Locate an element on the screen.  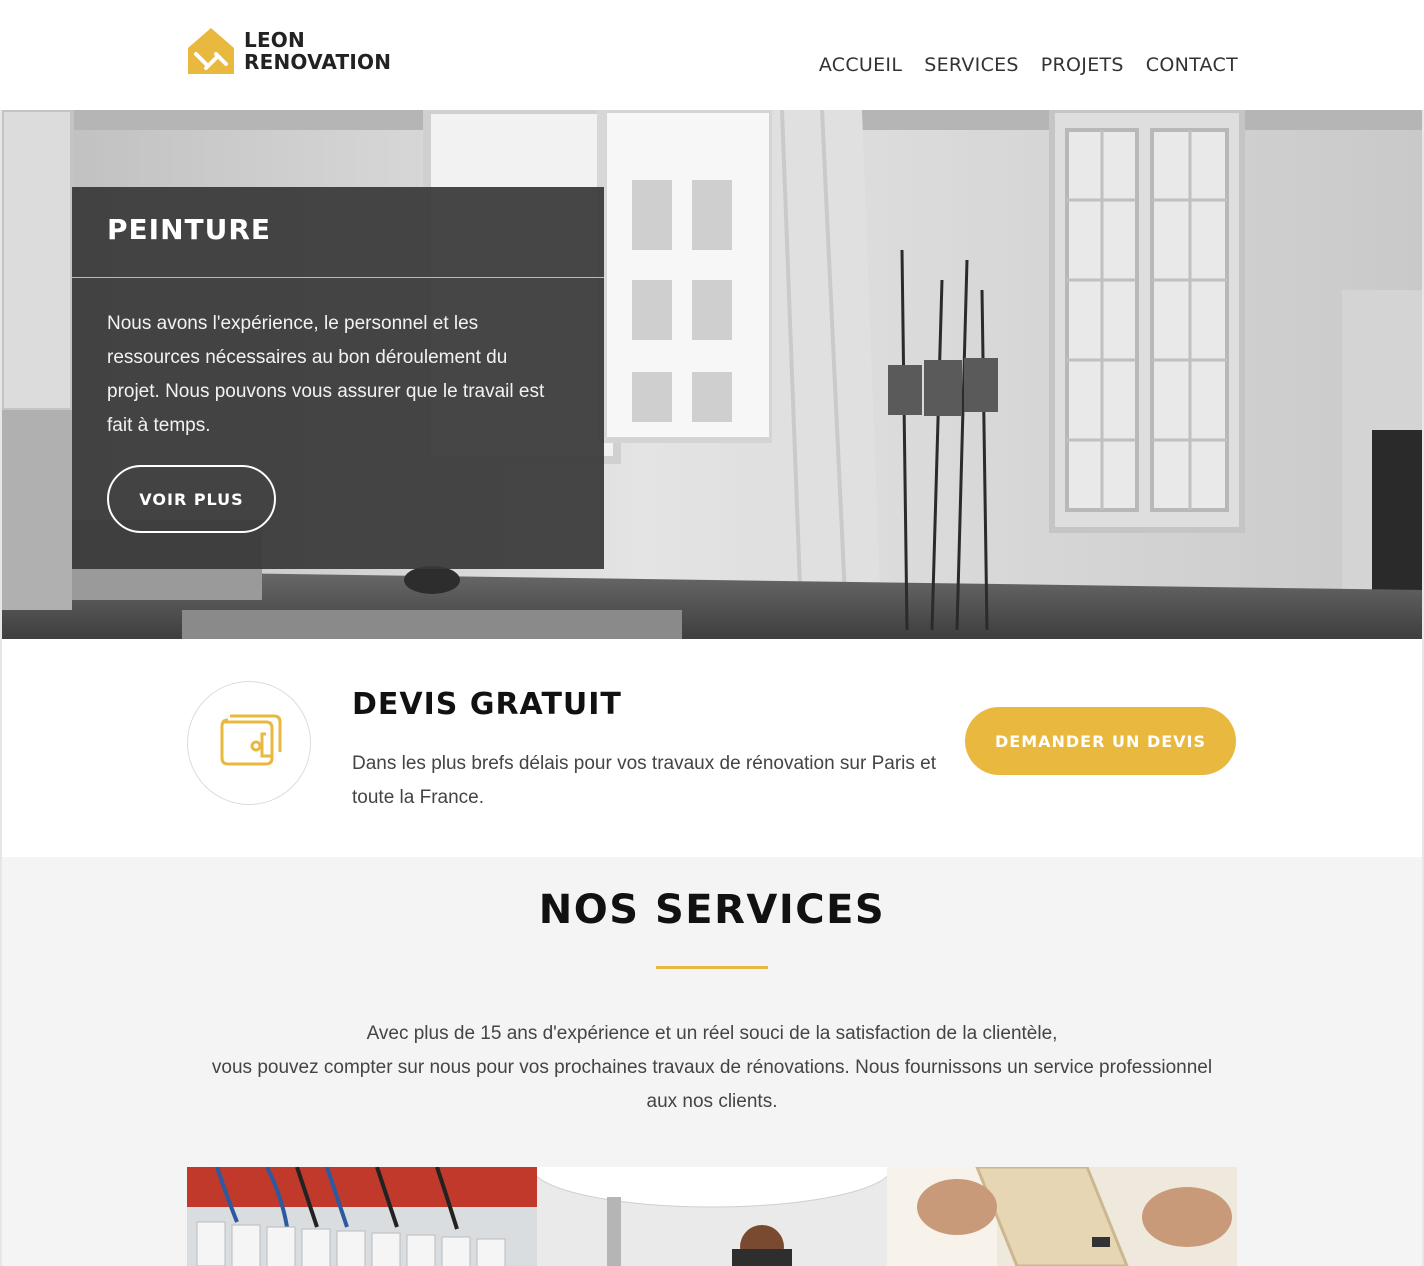
wallet-icon is located at coordinates (251, 740).